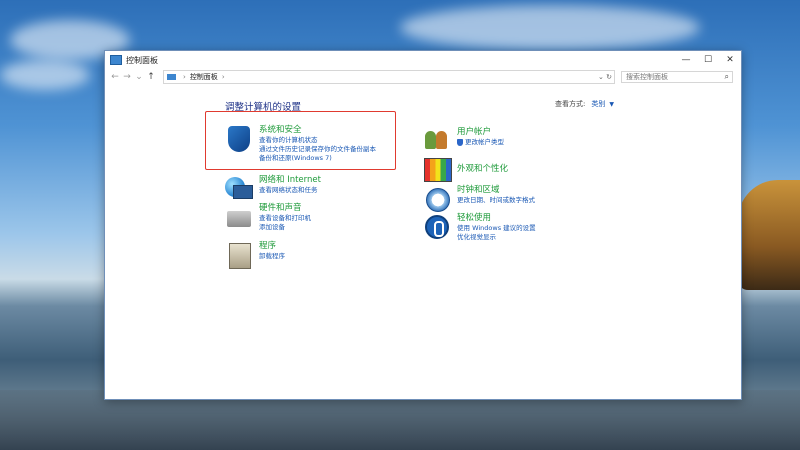 The image size is (800, 450). I want to click on search-icon: ⌕, so click(727, 77).